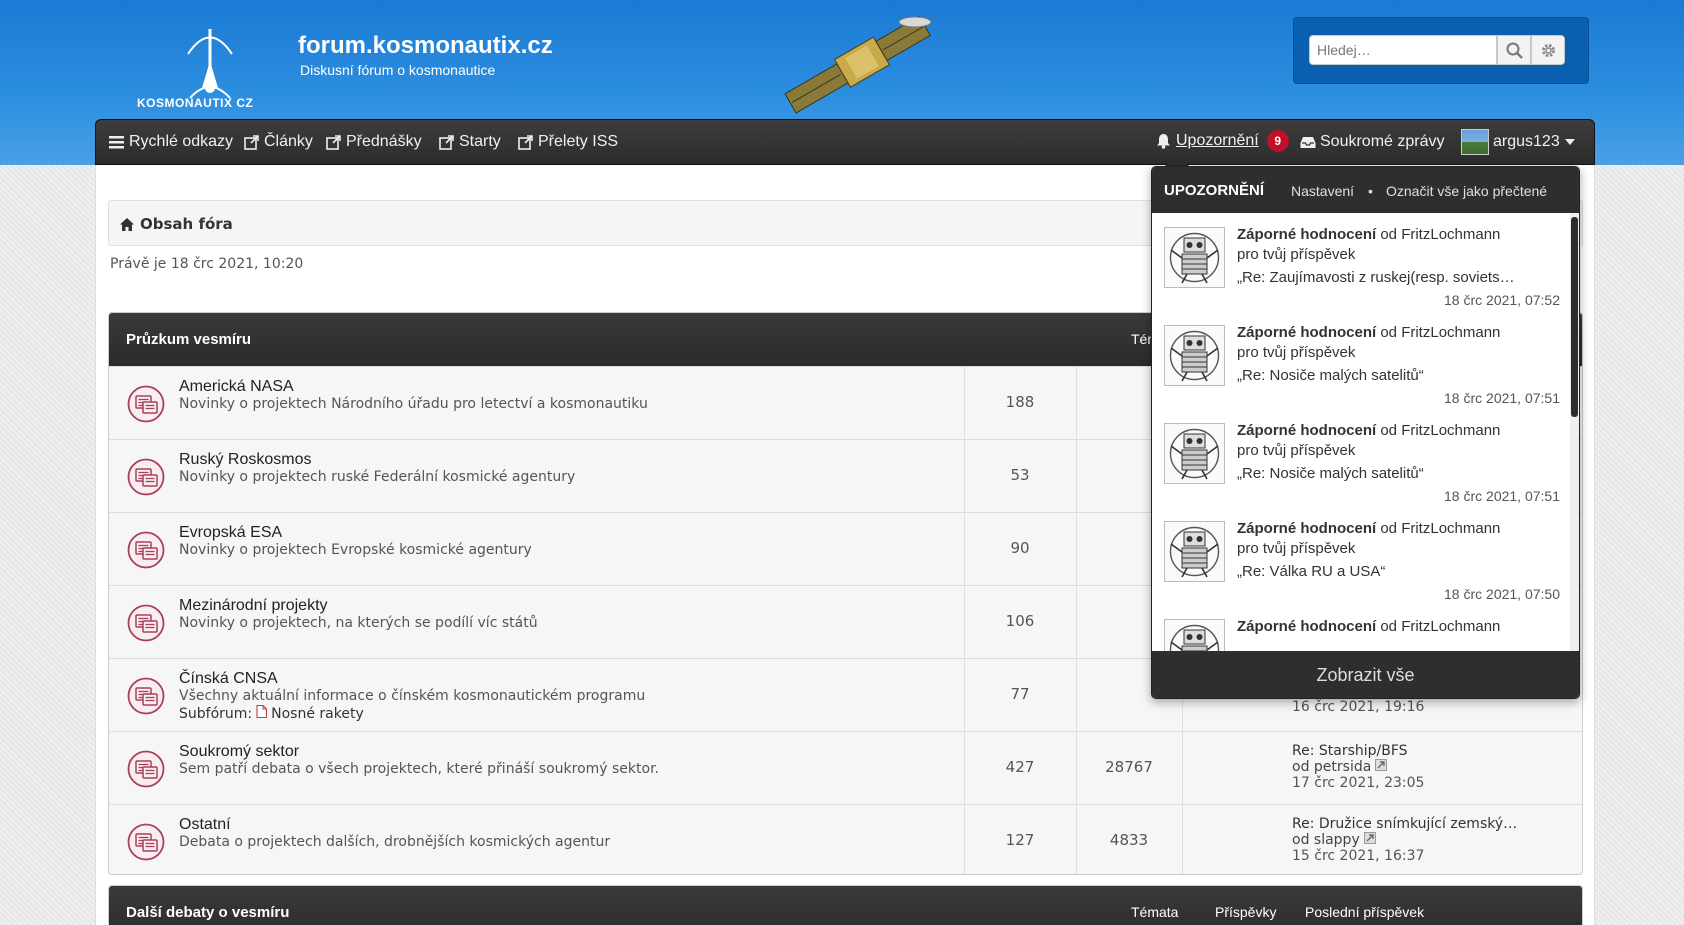  What do you see at coordinates (1574, 317) in the screenshot?
I see `scrollbar-thumb` at bounding box center [1574, 317].